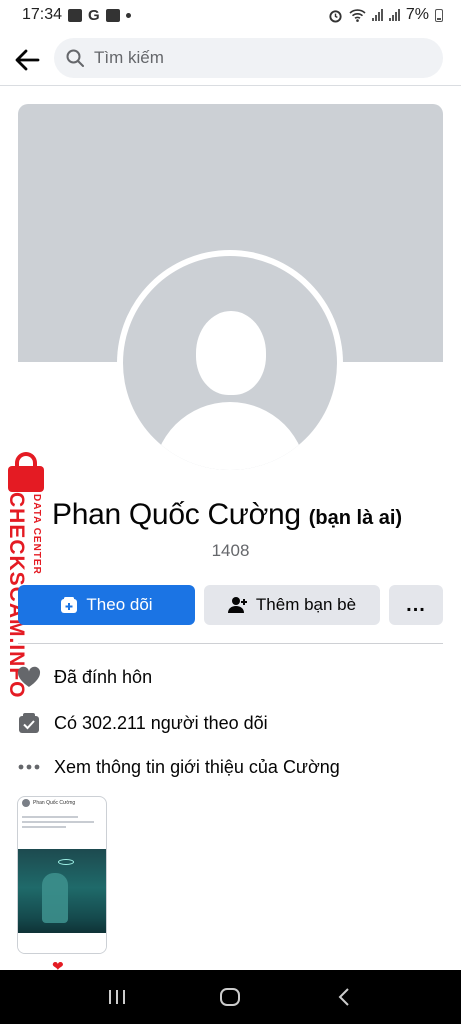  I want to click on search-icon, so click(75, 58).